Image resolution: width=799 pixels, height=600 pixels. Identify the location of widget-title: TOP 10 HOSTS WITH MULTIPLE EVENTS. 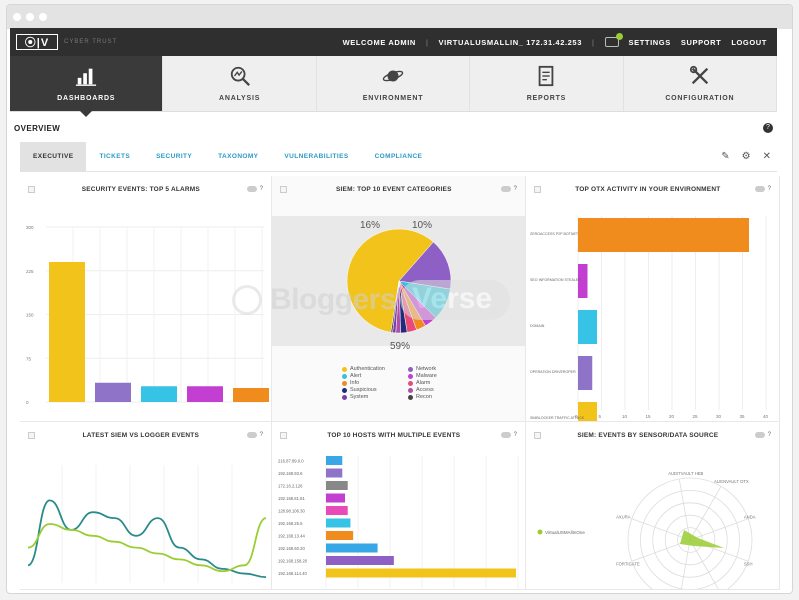
(394, 435).